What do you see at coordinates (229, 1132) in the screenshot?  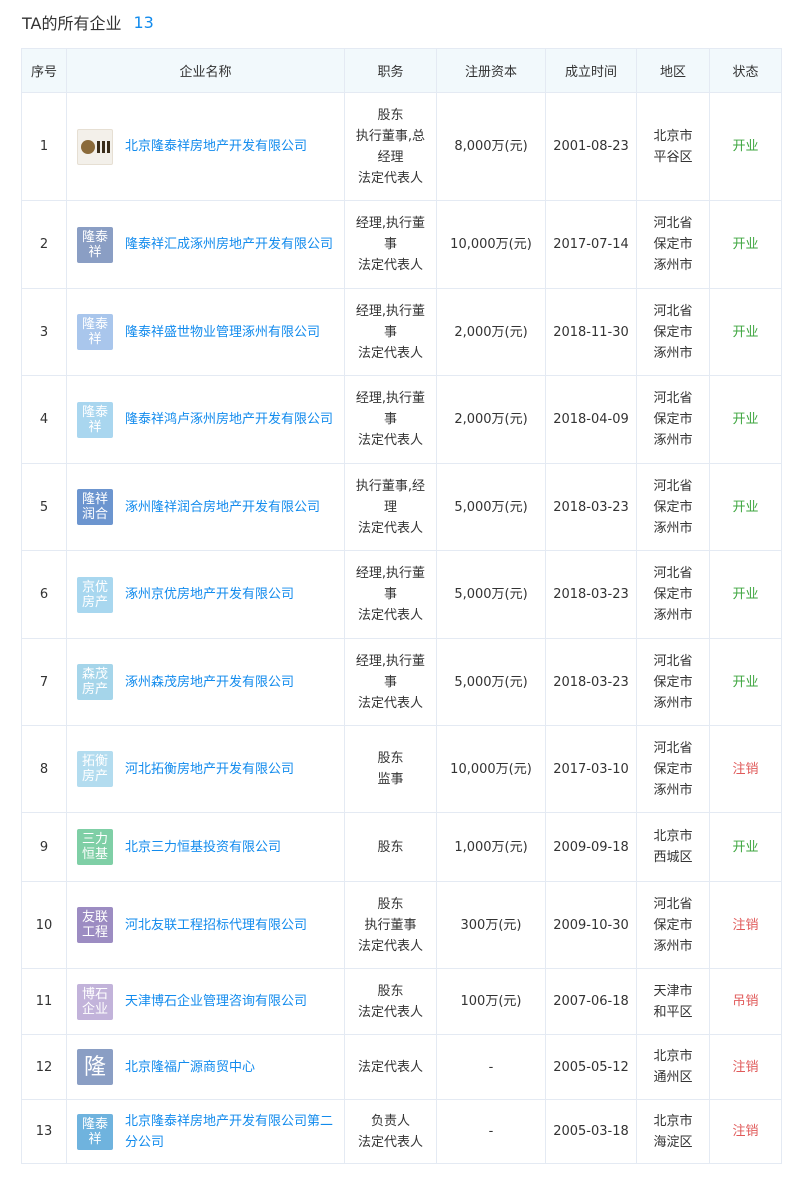 I see `company-name-link: 北京隆泰祥房地产开发有限公司第二分公司` at bounding box center [229, 1132].